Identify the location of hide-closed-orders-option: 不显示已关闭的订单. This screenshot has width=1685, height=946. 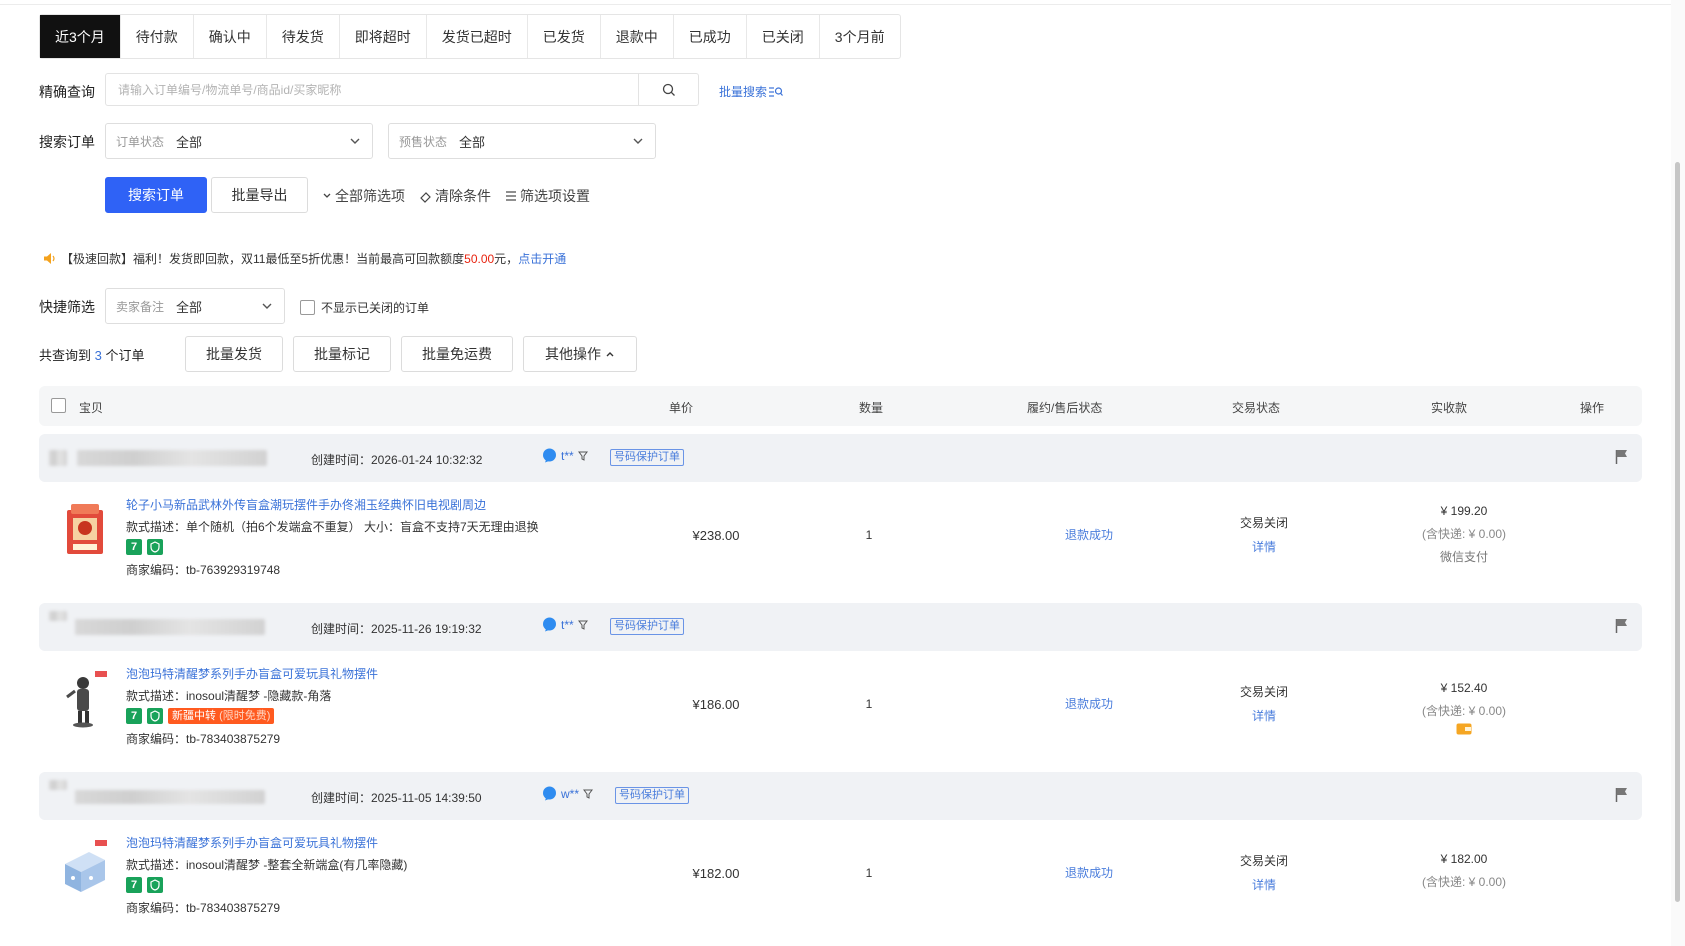
(364, 307).